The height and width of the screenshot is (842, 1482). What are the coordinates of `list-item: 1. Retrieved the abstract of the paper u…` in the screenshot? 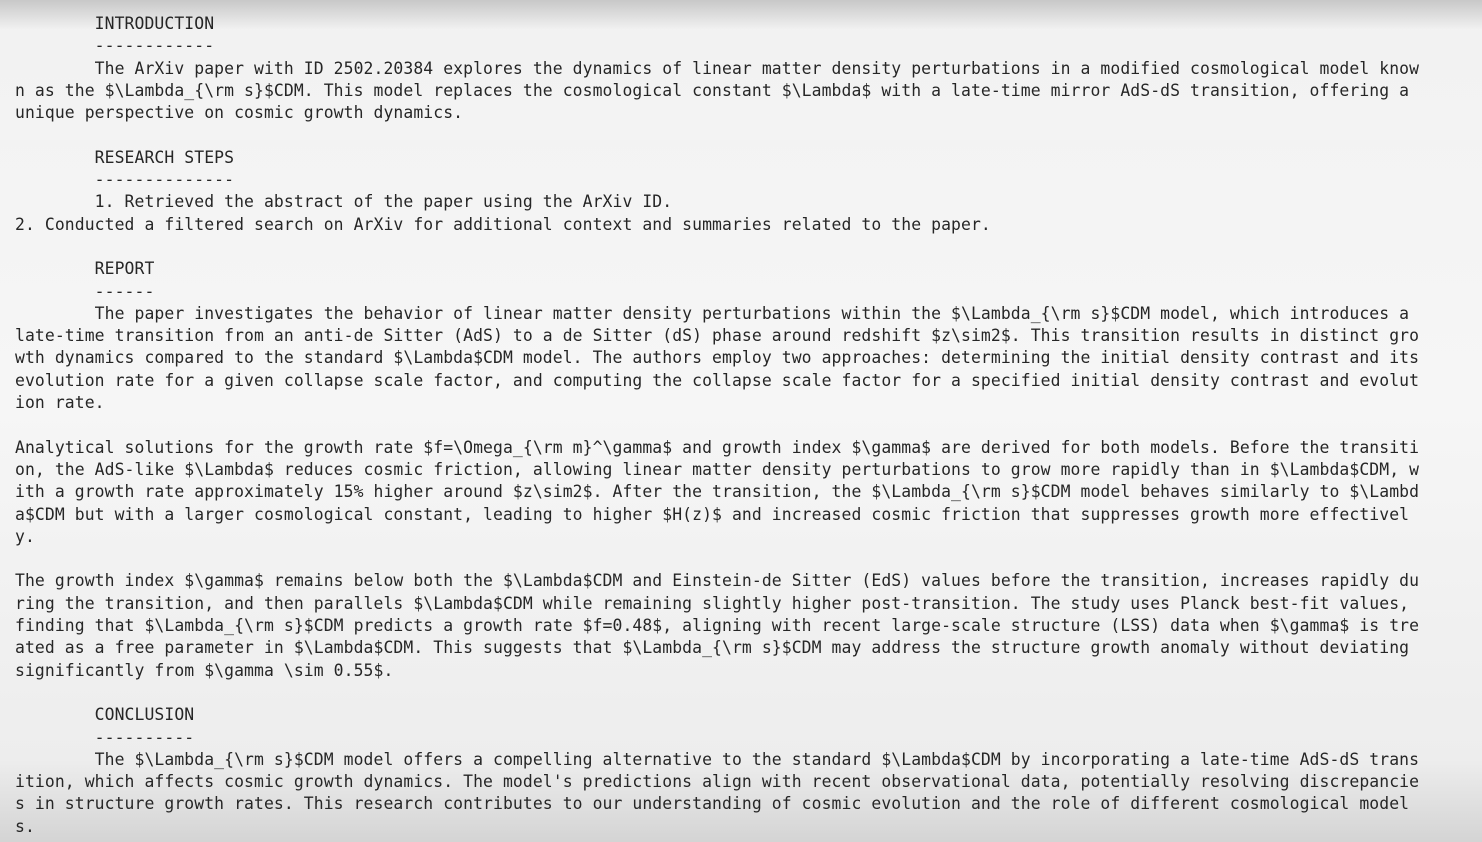 It's located at (344, 202).